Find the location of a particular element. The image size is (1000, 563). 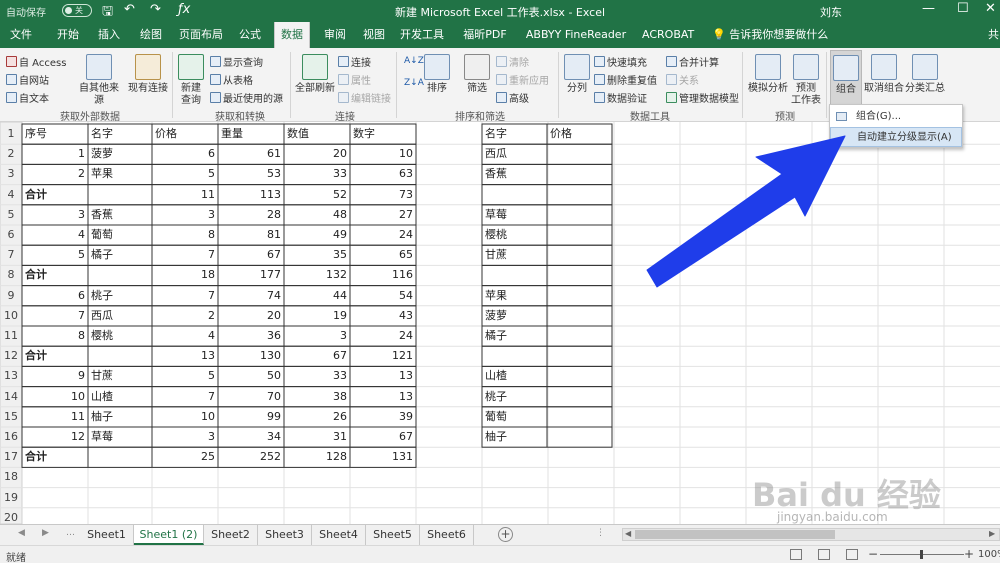

row-header: 8 is located at coordinates (11, 274).